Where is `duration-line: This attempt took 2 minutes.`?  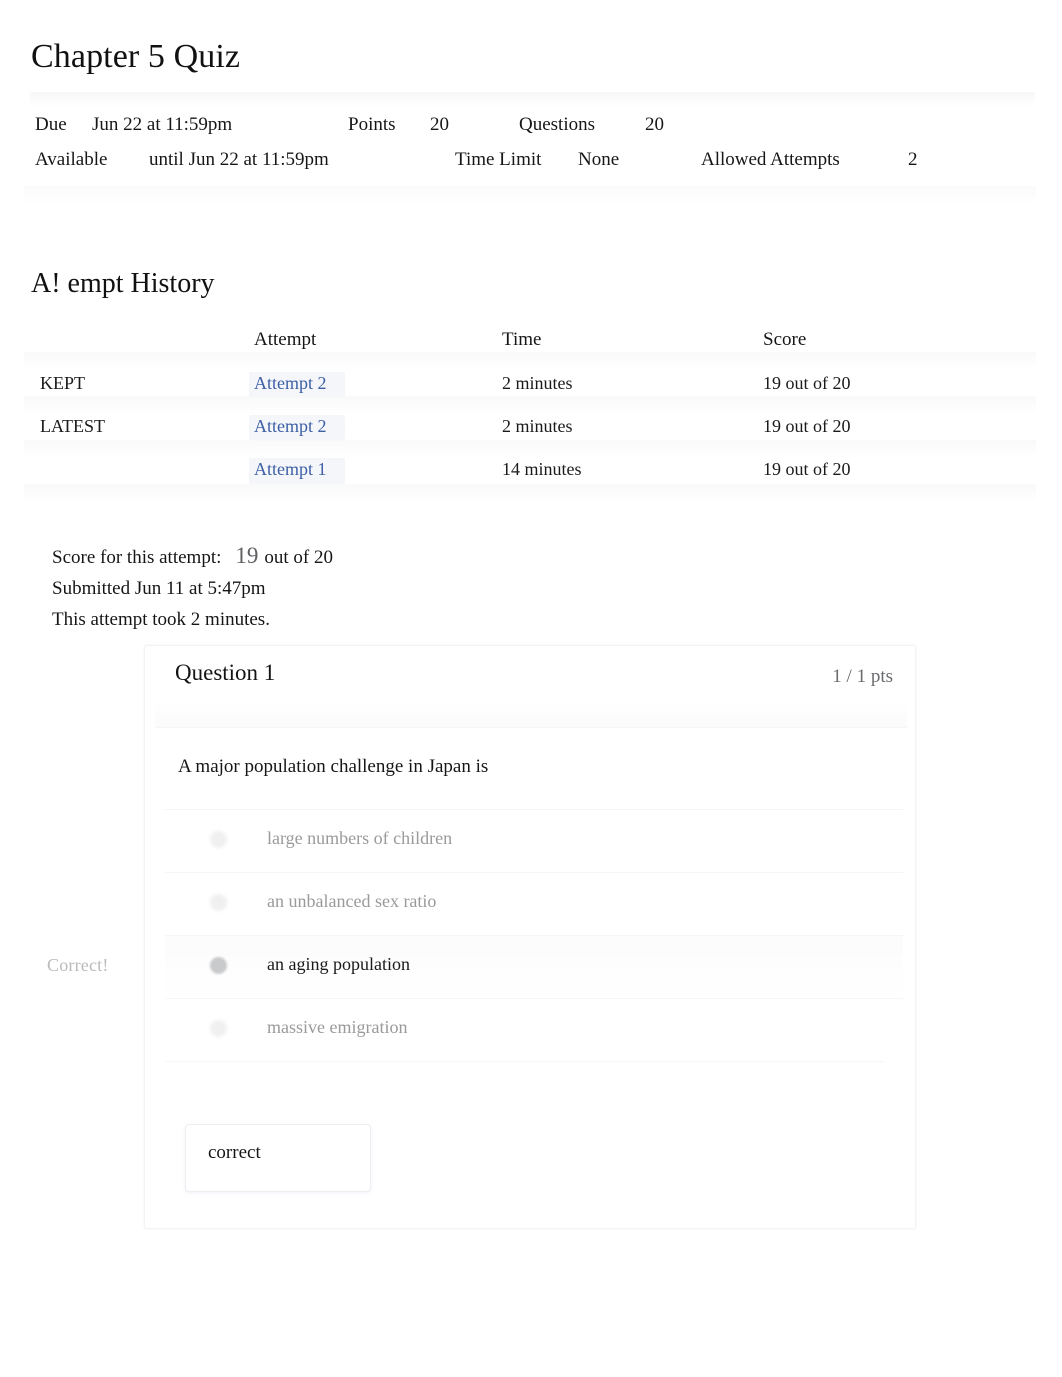
duration-line: This attempt took 2 minutes. is located at coordinates (161, 619).